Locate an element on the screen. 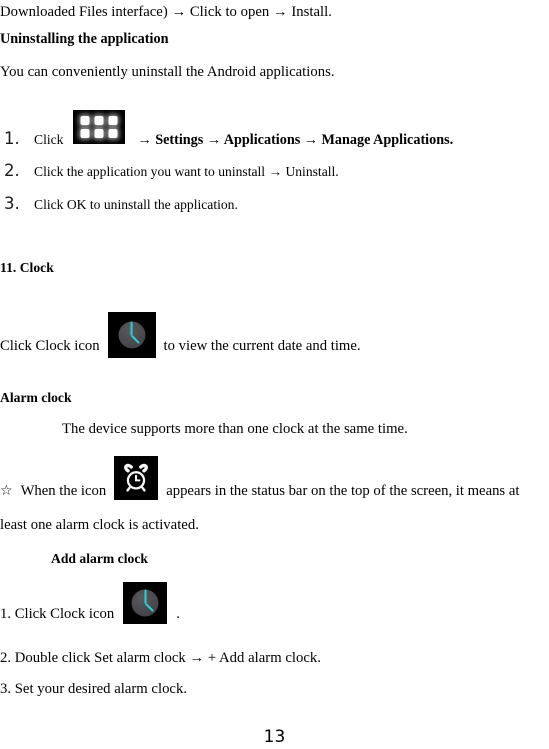  heading-uninstalling-the-application: Uninstalling the application is located at coordinates (84, 39).